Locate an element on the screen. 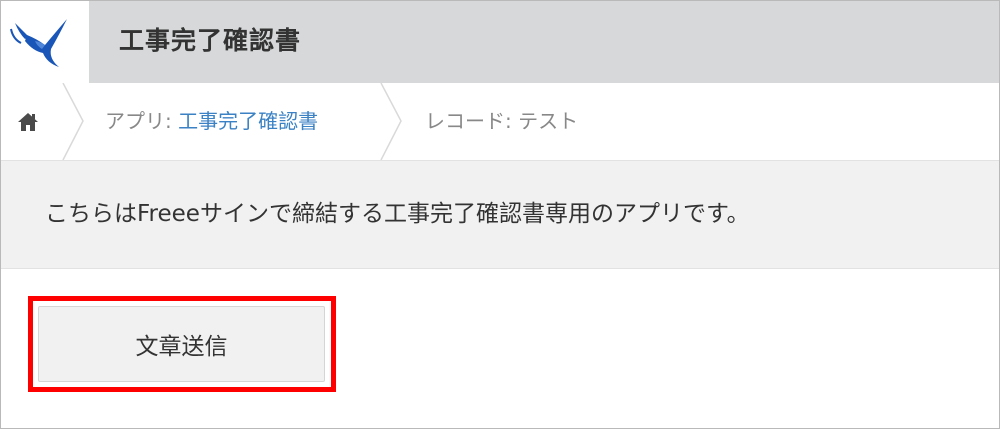  breadcrumb-app-prefix: アプリ: is located at coordinates (142, 121).